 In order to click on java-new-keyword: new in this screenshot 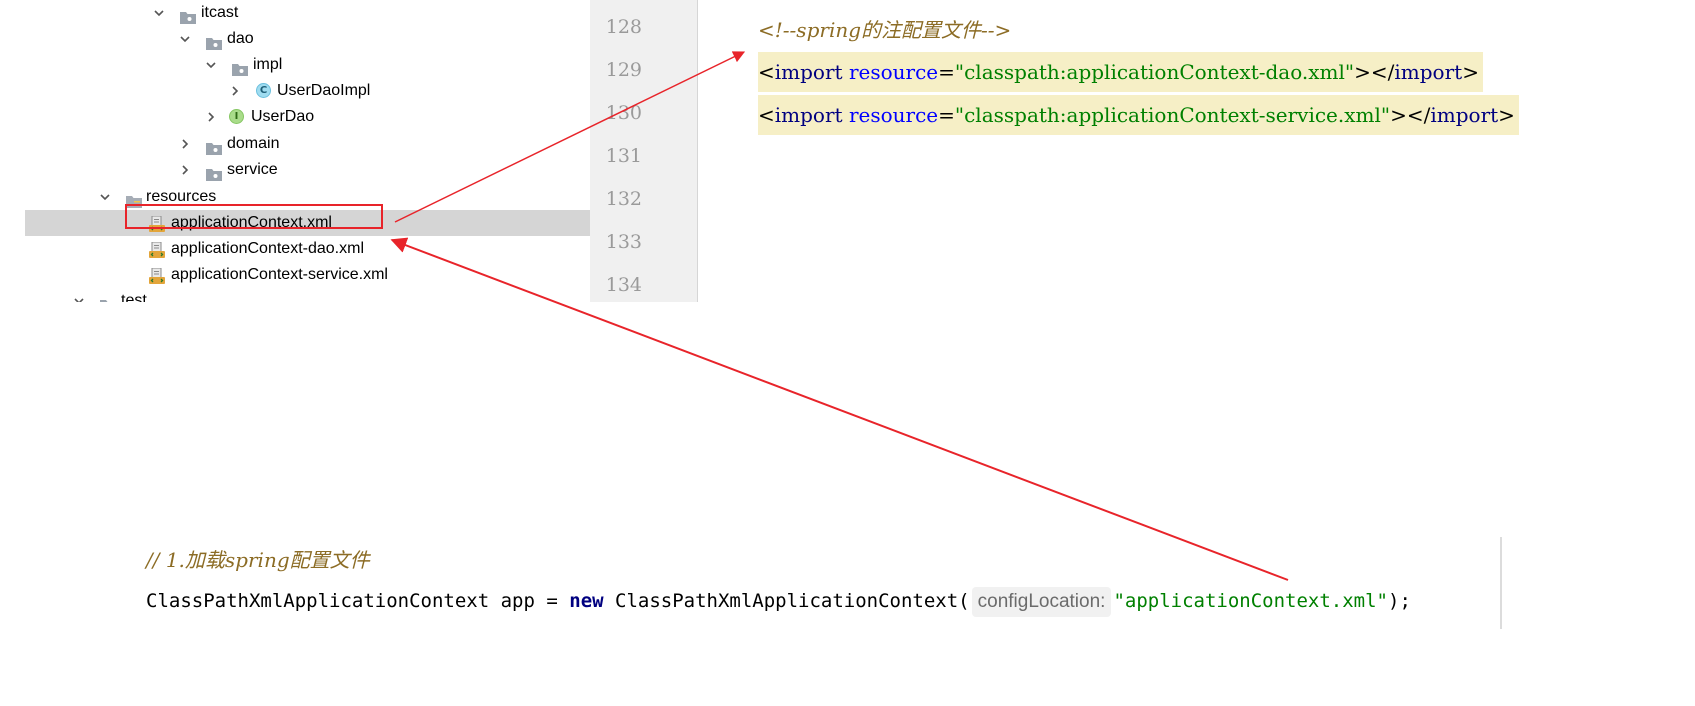, I will do `click(586, 601)`.